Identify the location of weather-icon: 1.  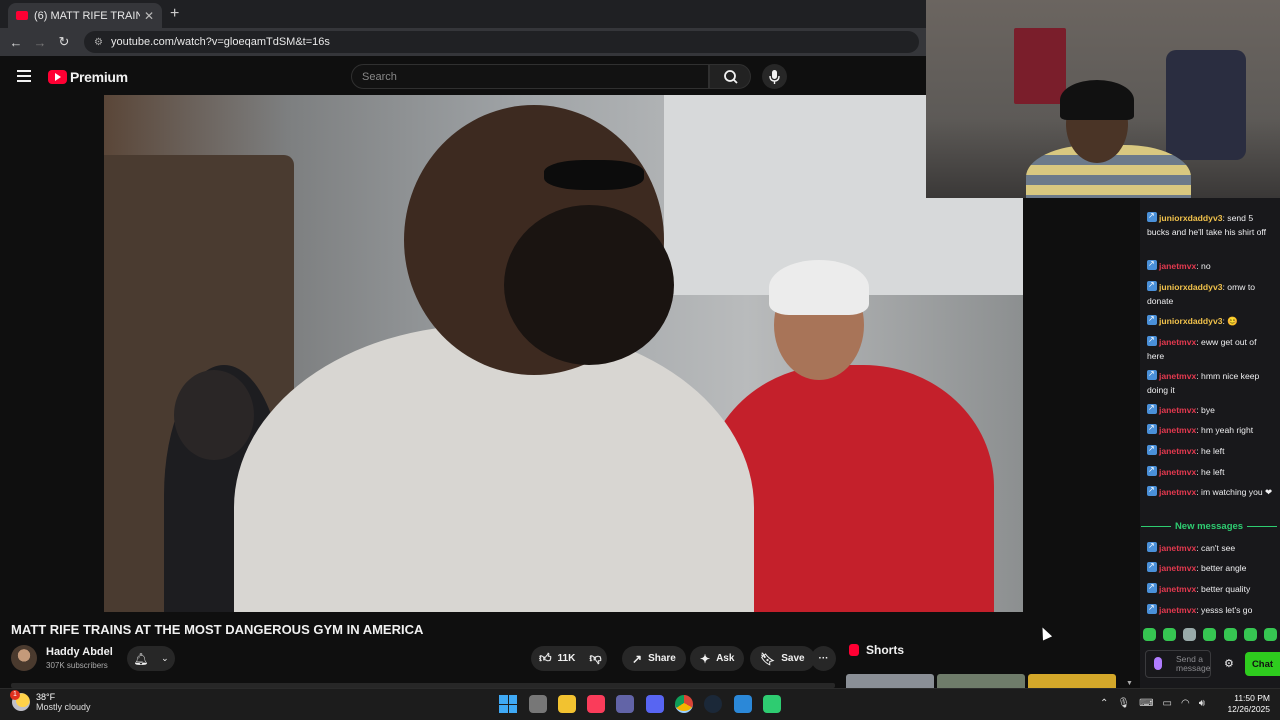
(20, 700).